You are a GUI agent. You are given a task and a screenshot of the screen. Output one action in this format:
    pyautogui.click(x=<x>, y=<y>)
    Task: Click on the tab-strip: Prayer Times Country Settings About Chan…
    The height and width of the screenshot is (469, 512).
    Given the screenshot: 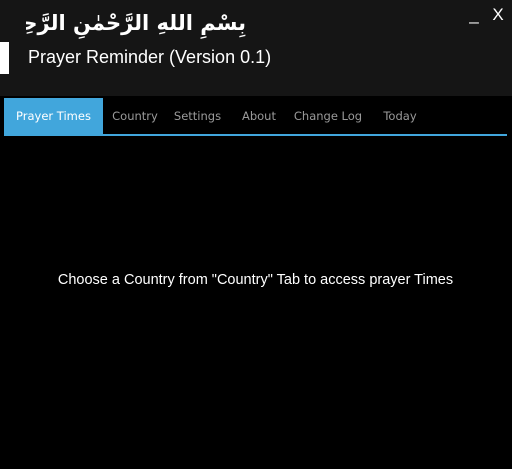 What is the action you would take?
    pyautogui.click(x=255, y=116)
    